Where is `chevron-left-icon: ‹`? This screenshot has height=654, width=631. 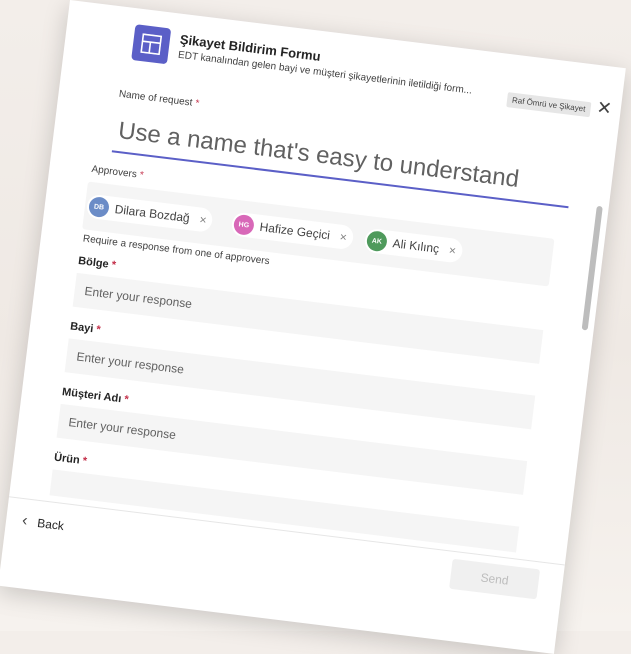 chevron-left-icon: ‹ is located at coordinates (25, 521).